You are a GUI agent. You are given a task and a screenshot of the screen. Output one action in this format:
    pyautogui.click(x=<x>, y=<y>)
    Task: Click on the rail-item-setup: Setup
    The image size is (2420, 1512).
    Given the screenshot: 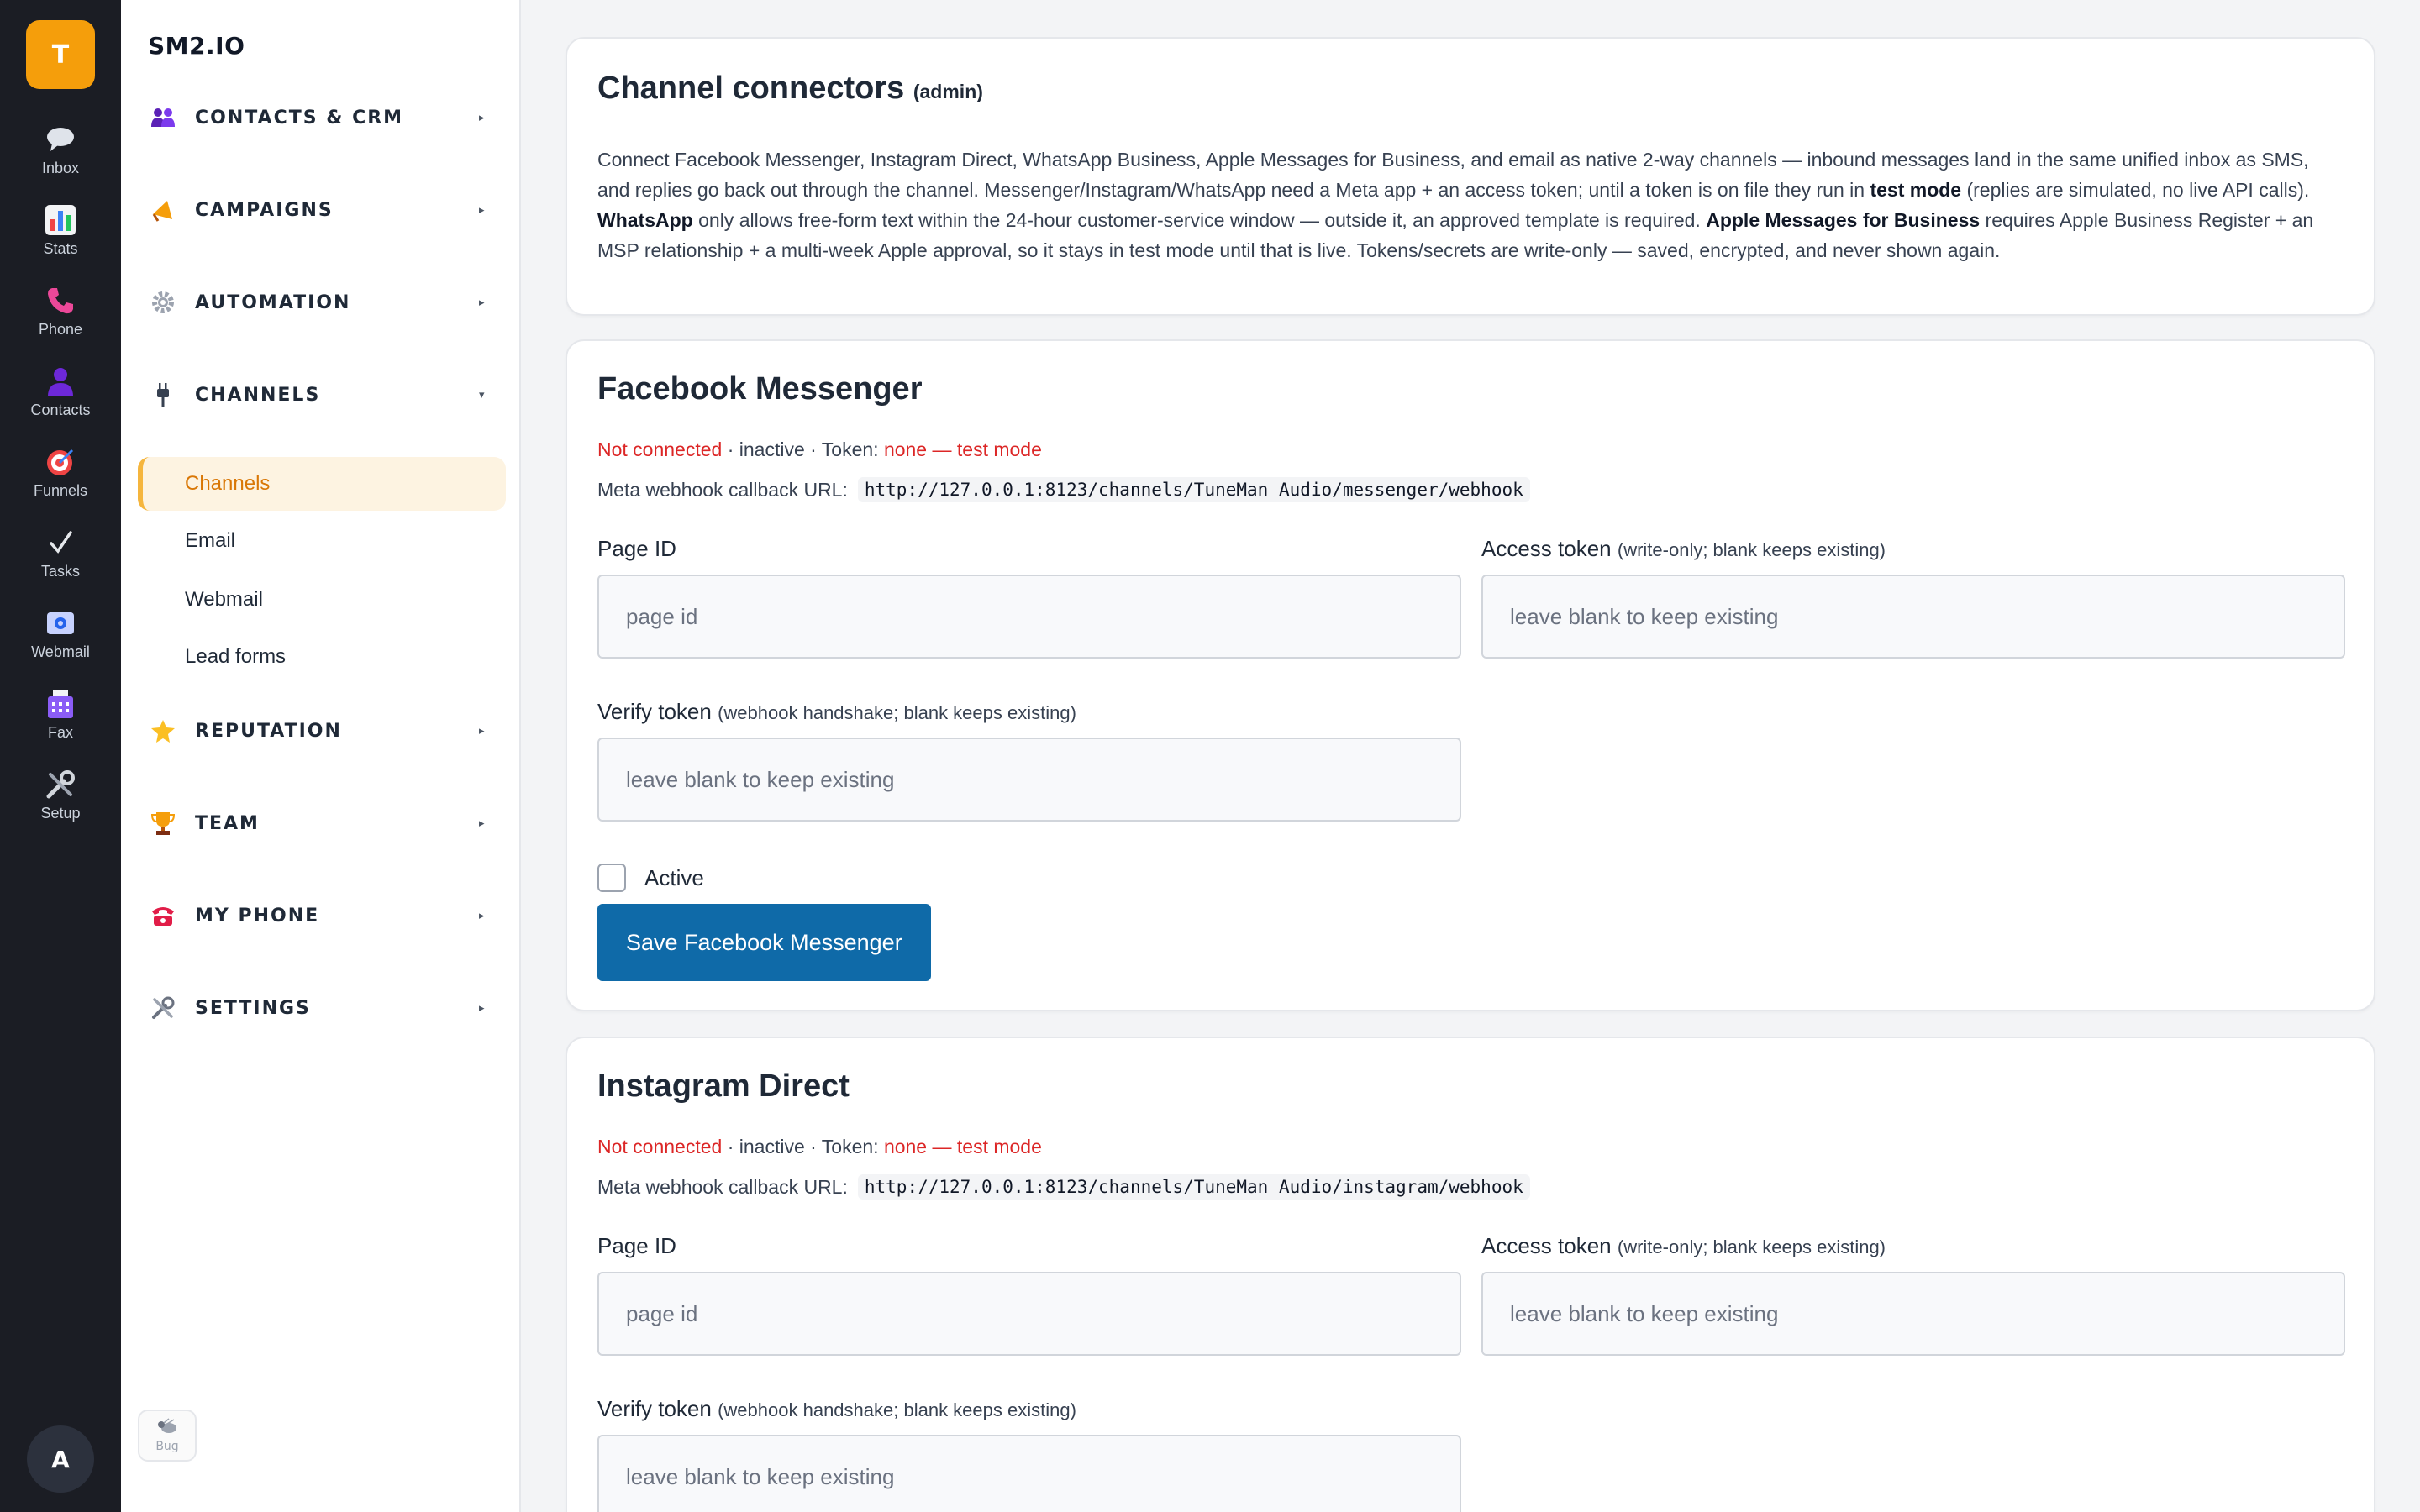 What is the action you would take?
    pyautogui.click(x=60, y=799)
    